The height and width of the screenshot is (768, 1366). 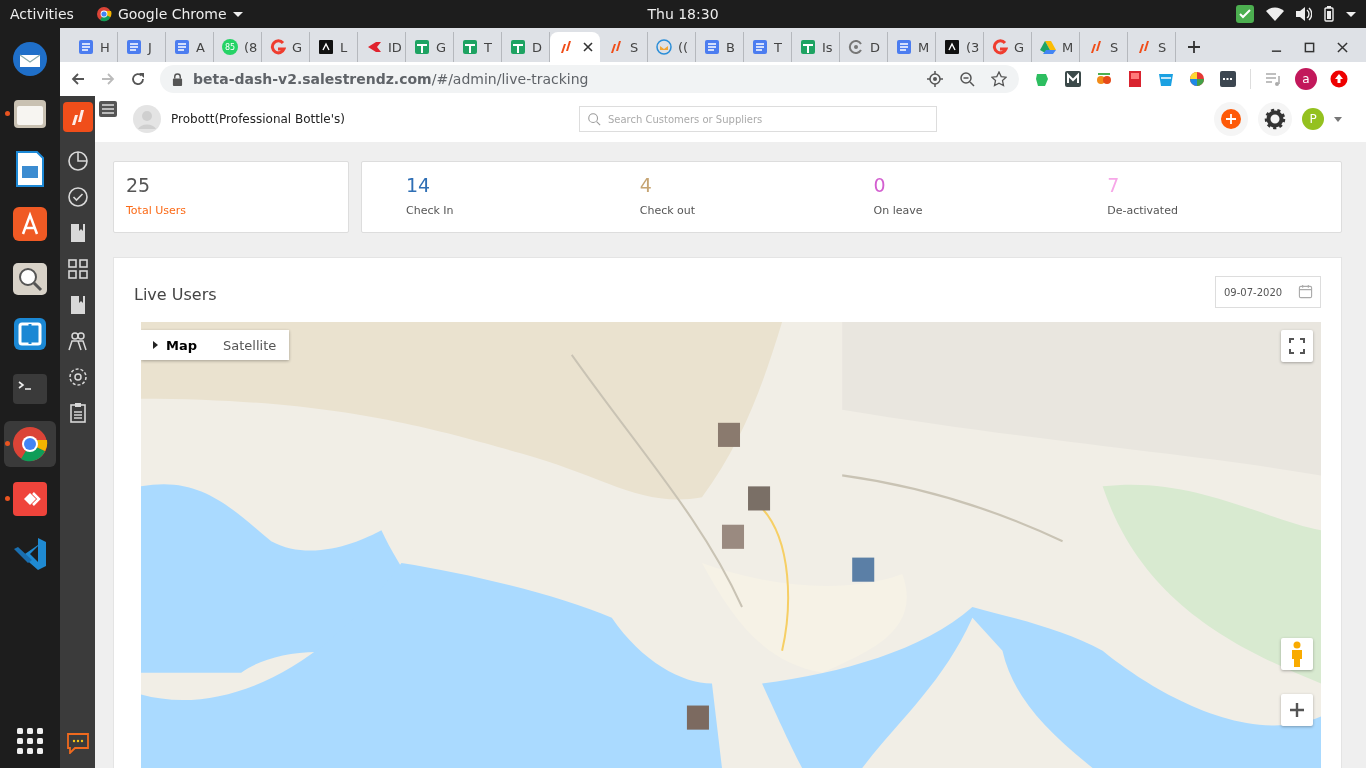 I want to click on settings-button, so click(x=1275, y=119).